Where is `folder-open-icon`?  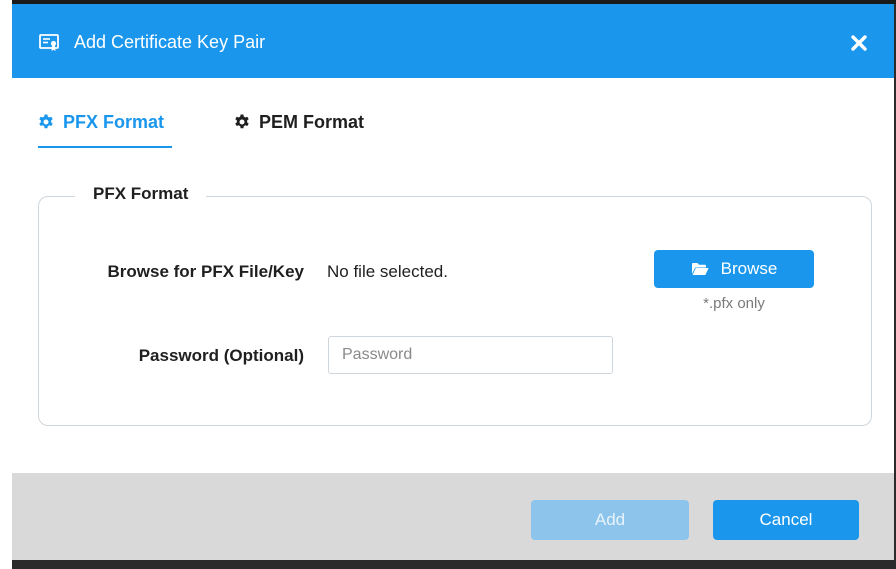 folder-open-icon is located at coordinates (700, 269).